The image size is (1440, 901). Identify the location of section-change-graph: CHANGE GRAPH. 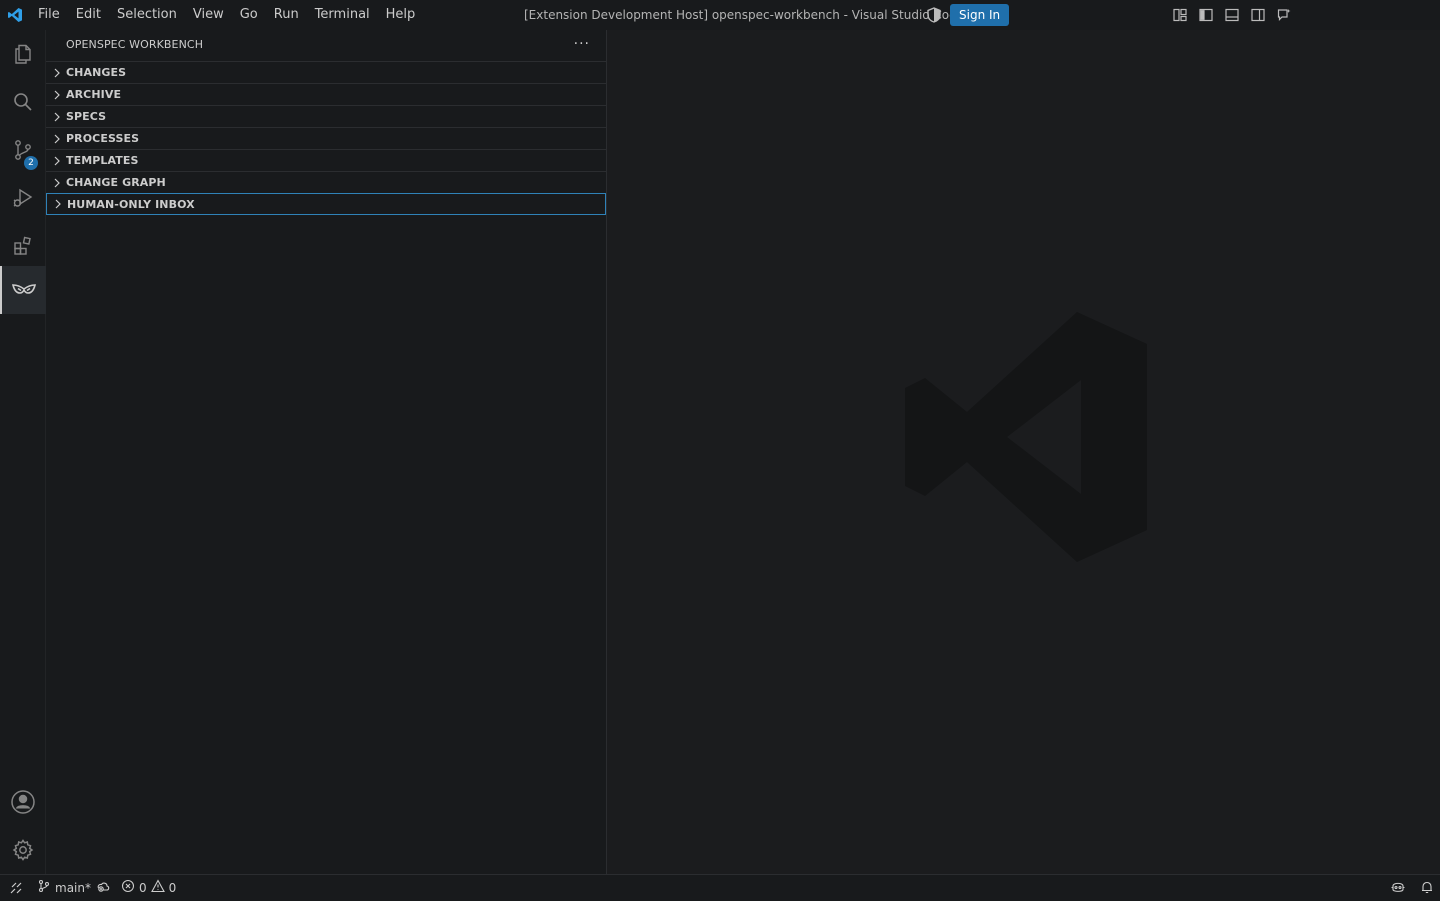
(326, 182).